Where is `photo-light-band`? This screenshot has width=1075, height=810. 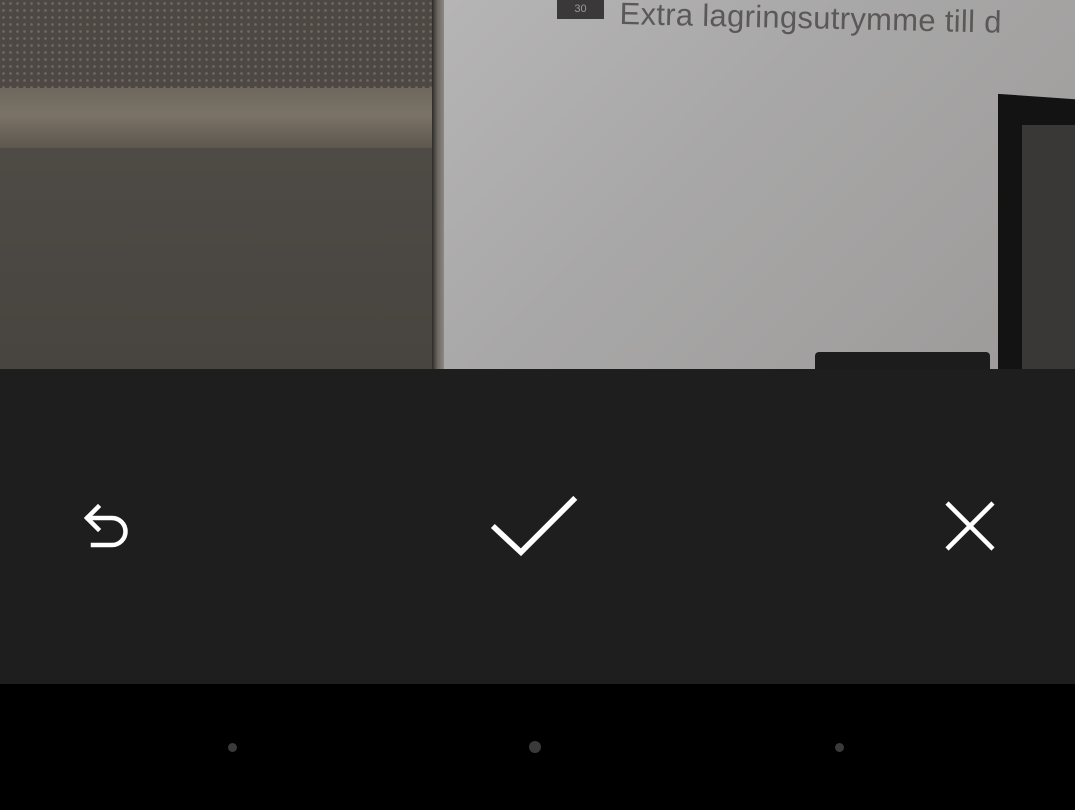 photo-light-band is located at coordinates (218, 118).